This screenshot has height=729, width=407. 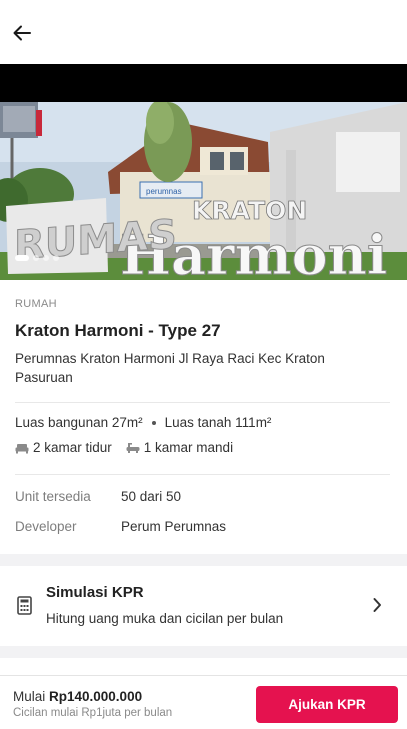 I want to click on price-line: Mulai Rp140.000.000, so click(x=77, y=696).